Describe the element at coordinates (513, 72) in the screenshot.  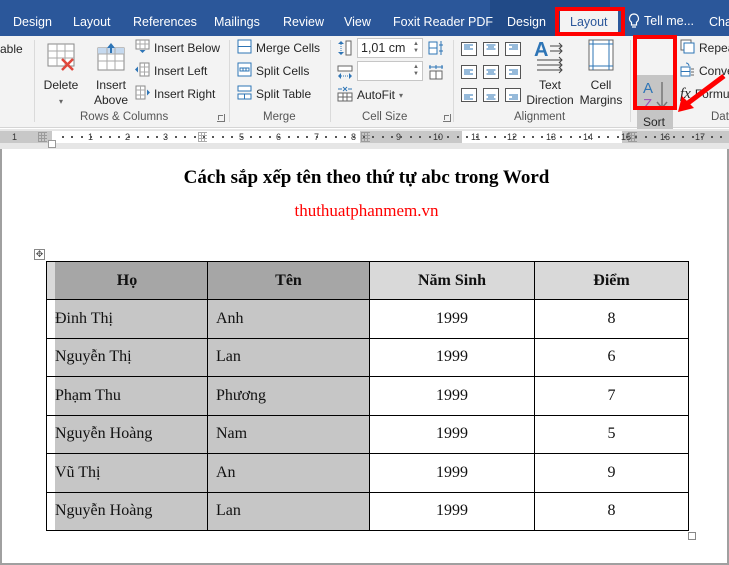
I see `align-center-right-button` at that location.